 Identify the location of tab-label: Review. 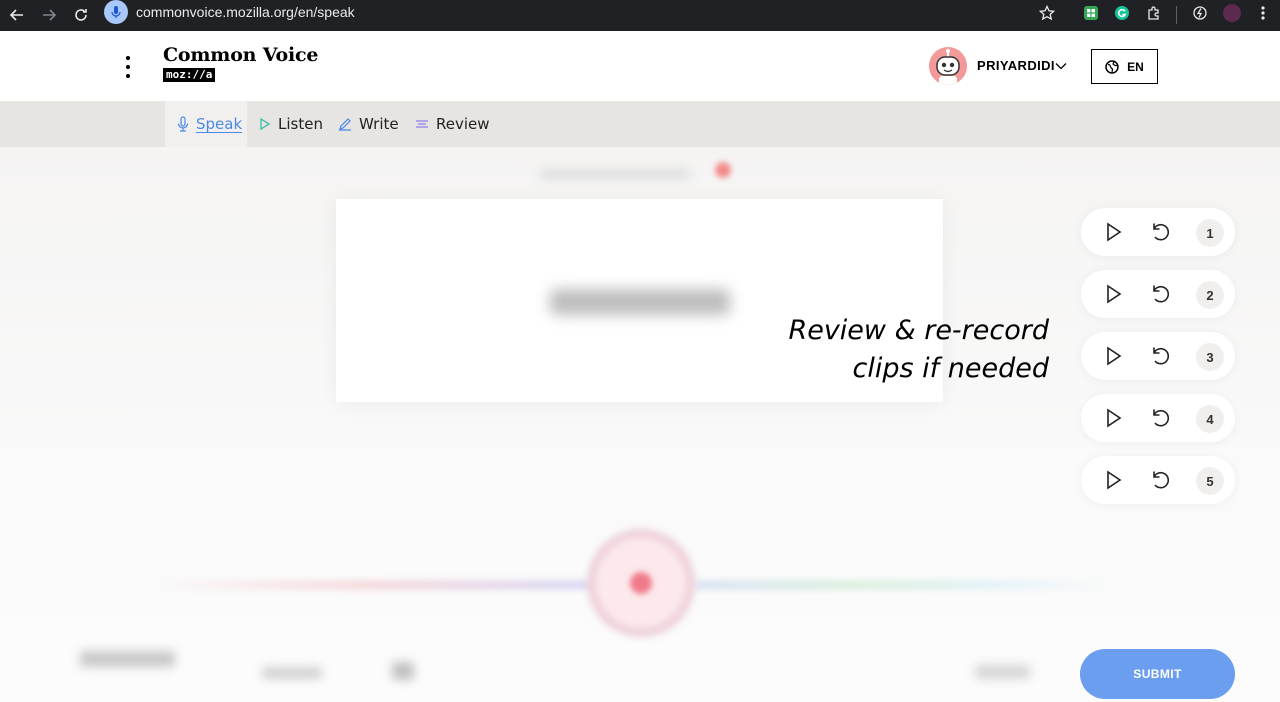
(463, 124).